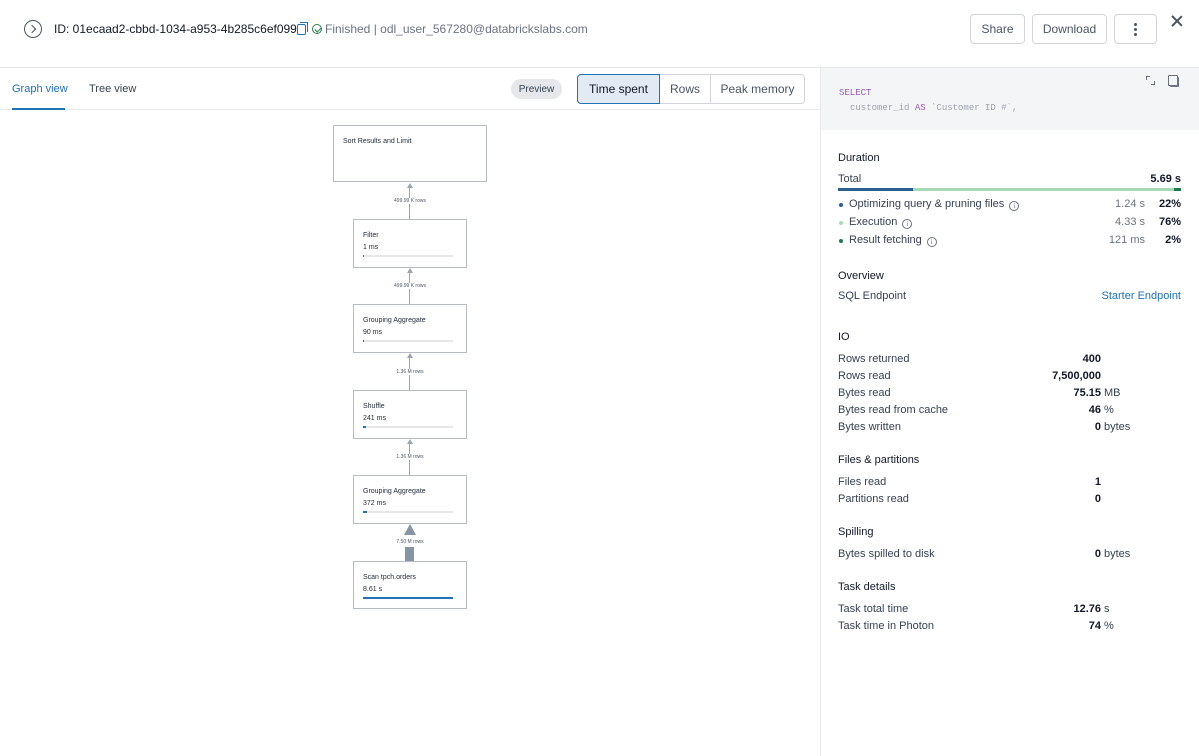  Describe the element at coordinates (1097, 499) in the screenshot. I see `files-row-value: 0` at that location.